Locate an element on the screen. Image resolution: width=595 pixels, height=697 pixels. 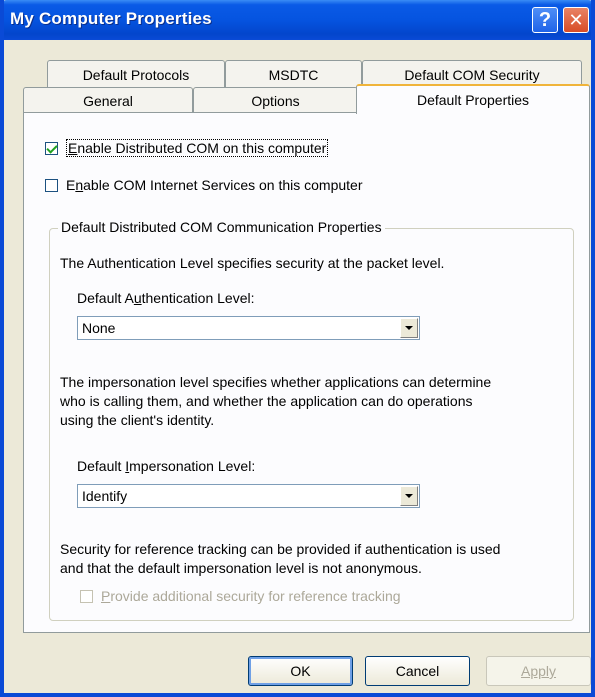
apply-button: Apply is located at coordinates (538, 671).